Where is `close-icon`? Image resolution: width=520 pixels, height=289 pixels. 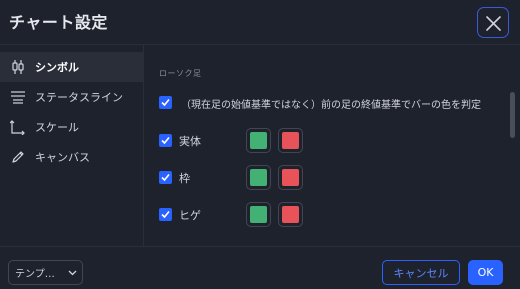
close-icon is located at coordinates (493, 23).